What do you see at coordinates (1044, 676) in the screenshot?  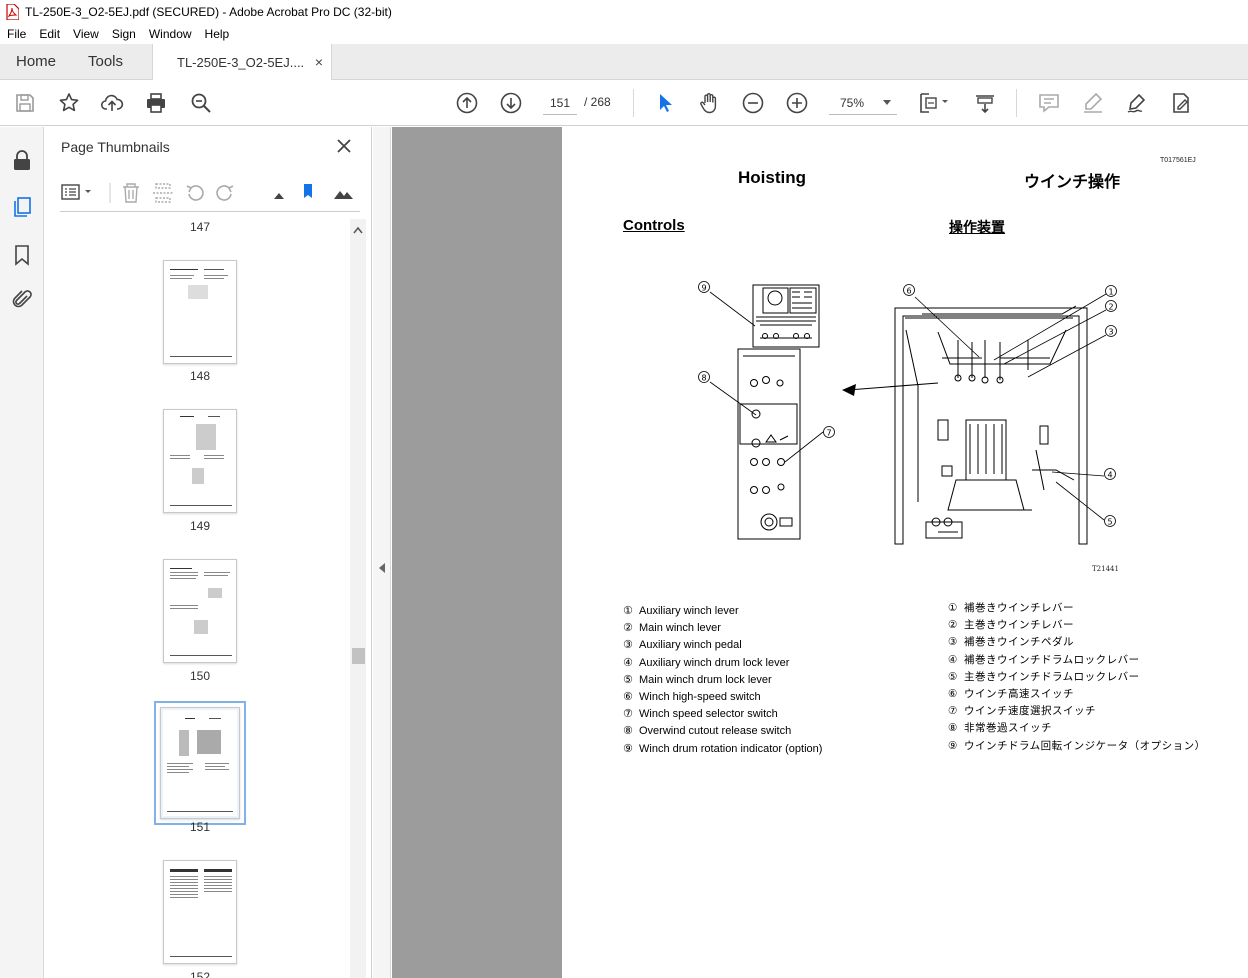 I see `legend-item: ⑤ 主巻きウインチドラムロックレバー` at bounding box center [1044, 676].